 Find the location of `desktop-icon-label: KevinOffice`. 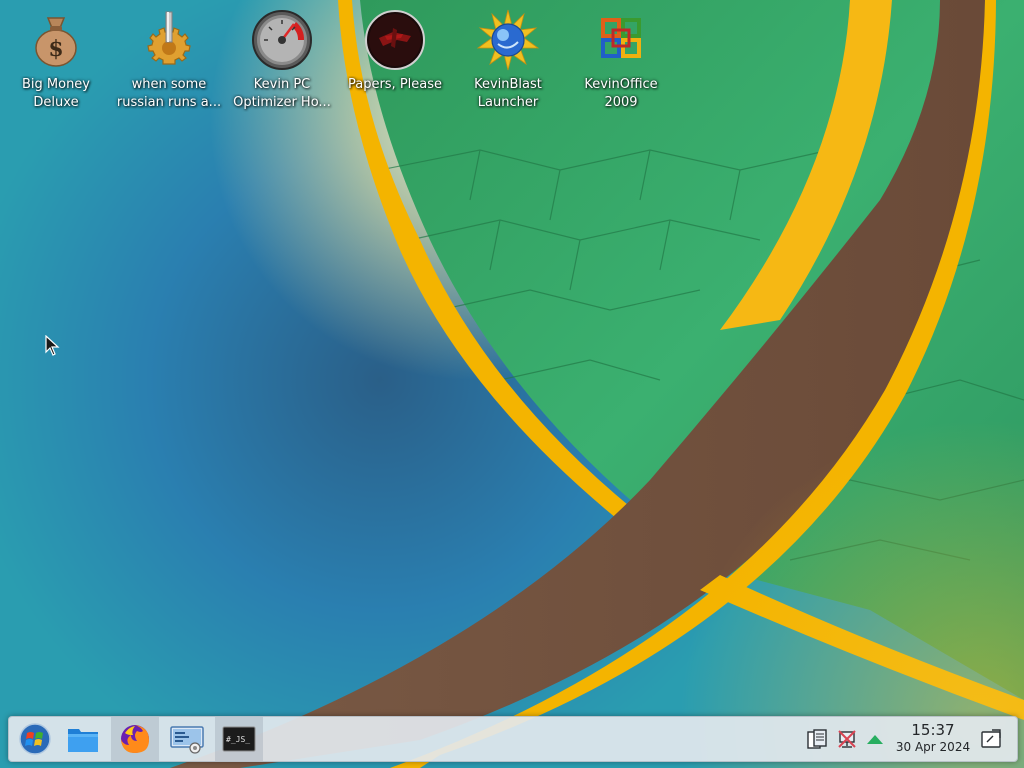

desktop-icon-label: KevinOffice is located at coordinates (621, 84).